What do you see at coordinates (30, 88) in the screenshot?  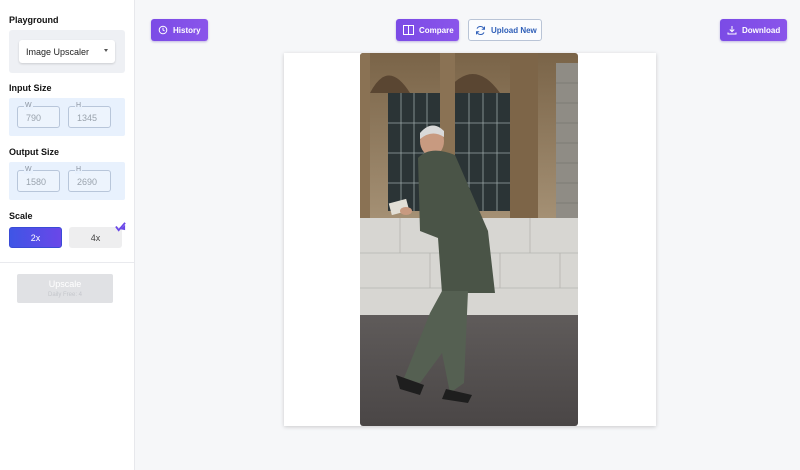 I see `input-size-title: Input Size` at bounding box center [30, 88].